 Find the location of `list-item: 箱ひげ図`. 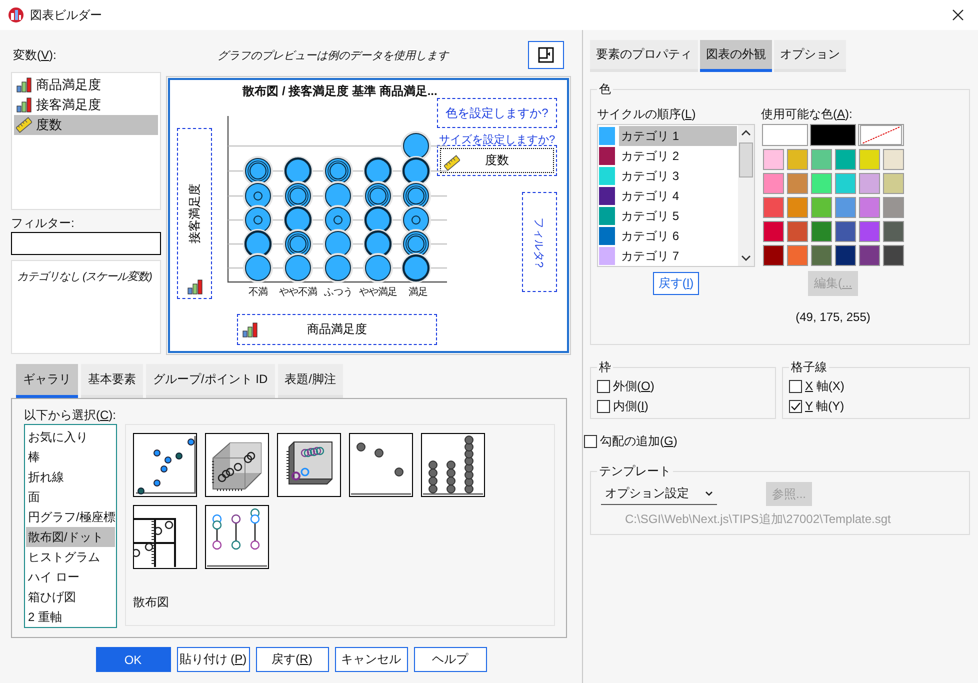

list-item: 箱ひげ図 is located at coordinates (70, 597).